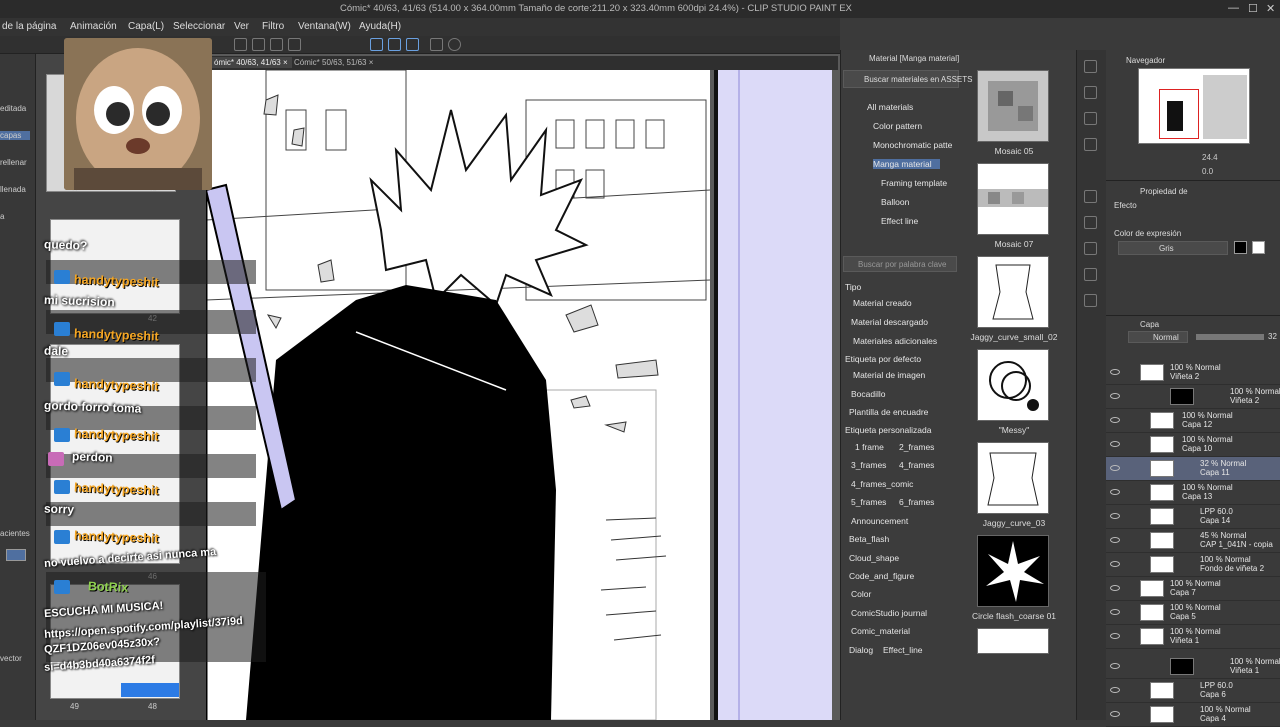 The width and height of the screenshot is (1280, 727). I want to click on blend-mode-select: Normal, so click(1158, 337).